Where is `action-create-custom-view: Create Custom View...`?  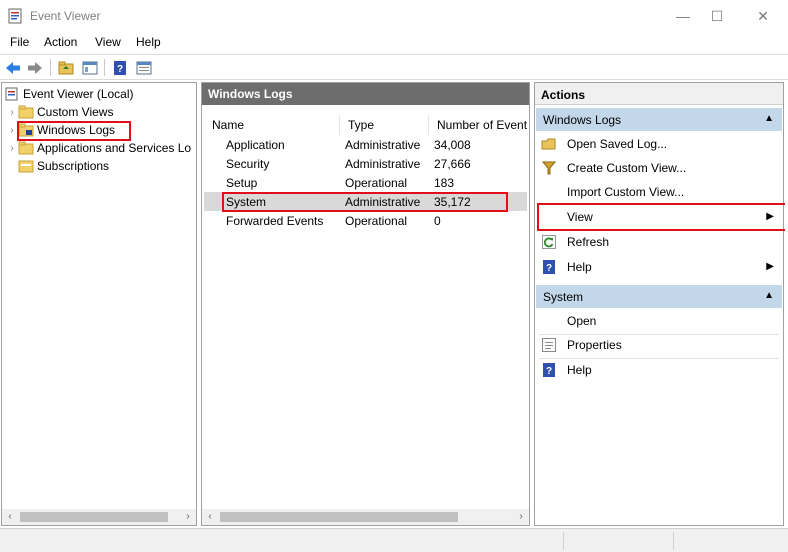 action-create-custom-view: Create Custom View... is located at coordinates (659, 168).